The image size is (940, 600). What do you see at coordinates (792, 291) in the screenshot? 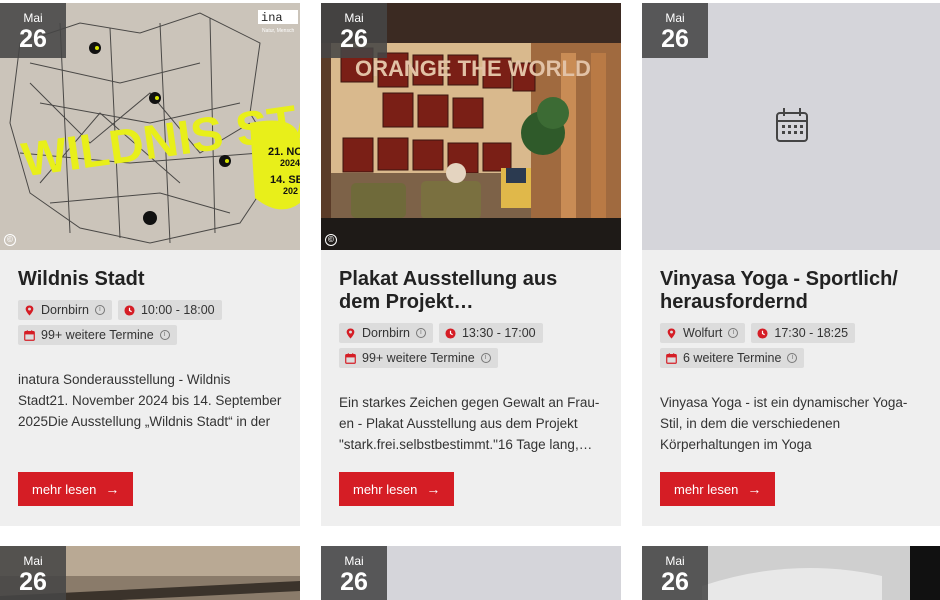
I see `event-title: Vinyasa Yoga - Sportlich/ herausfordernd` at bounding box center [792, 291].